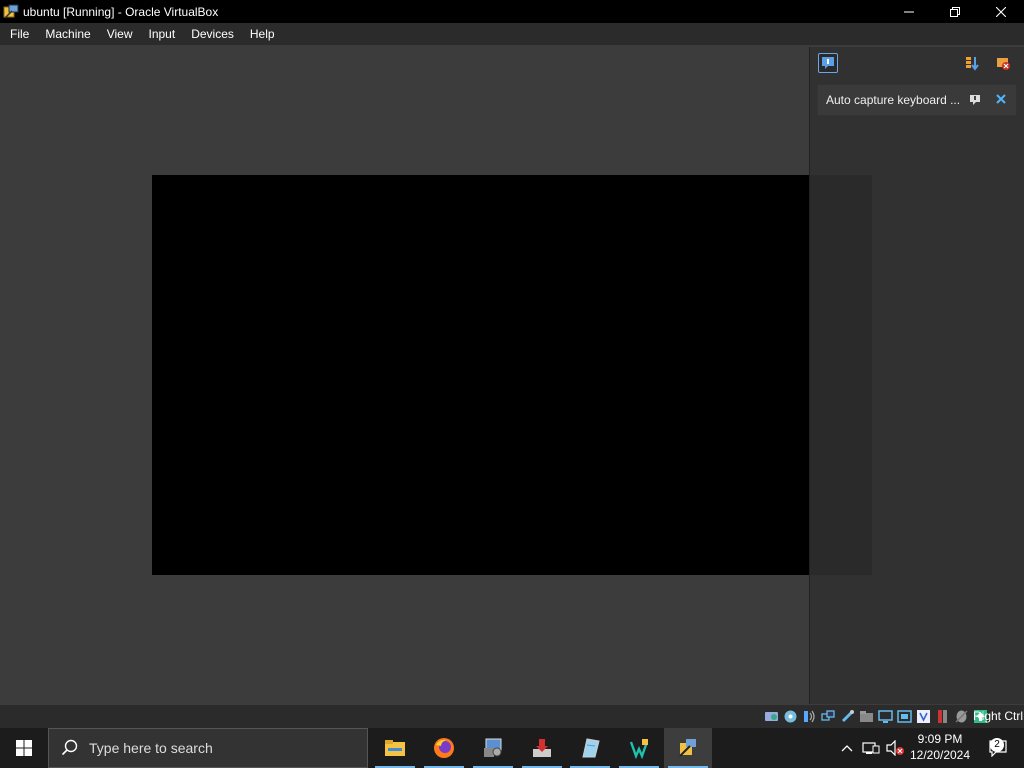 The height and width of the screenshot is (768, 1024). I want to click on menu-input: Input, so click(160, 34).